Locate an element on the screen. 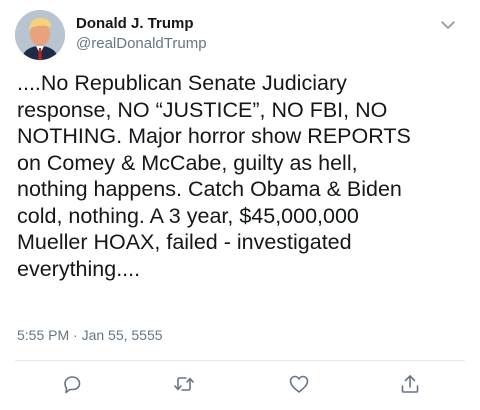  author-name: Donald J. Trump is located at coordinates (135, 23).